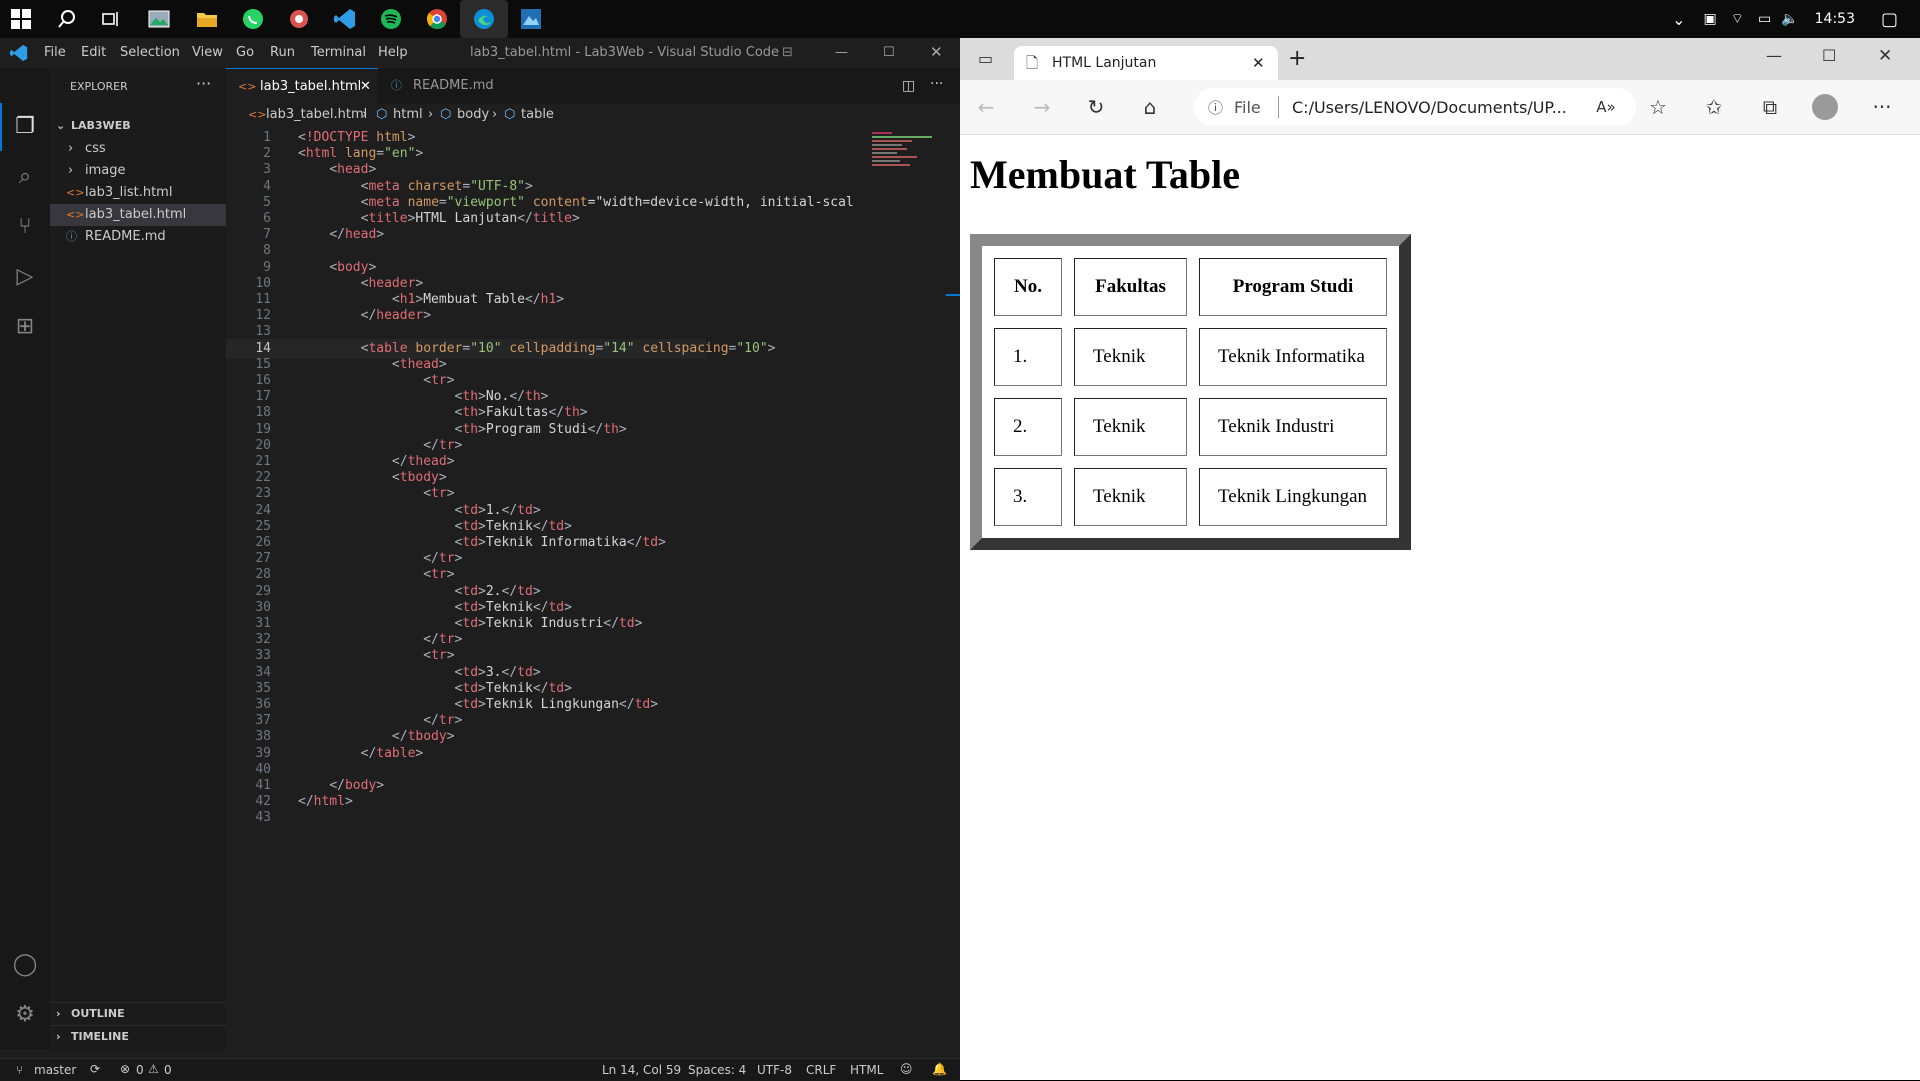 The image size is (1920, 1081). What do you see at coordinates (1710, 19) in the screenshot?
I see `meet-icon: ▣` at bounding box center [1710, 19].